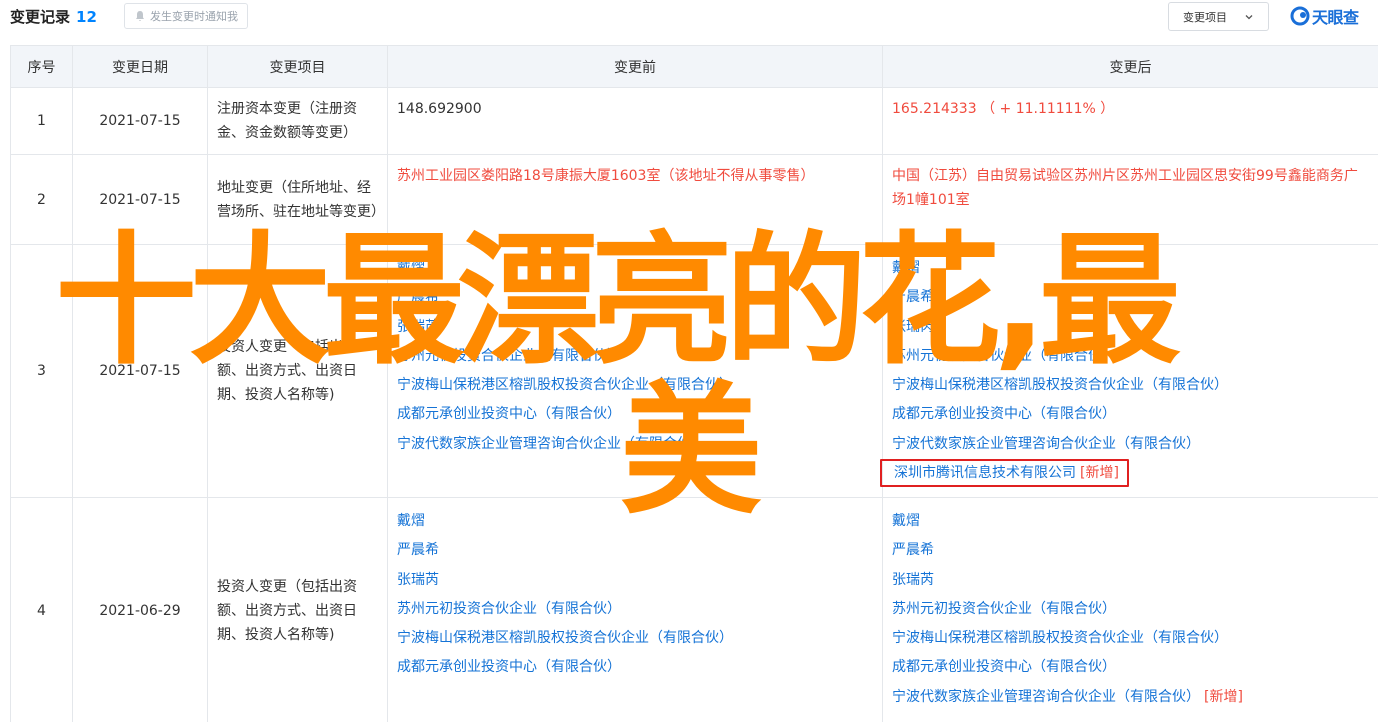 The height and width of the screenshot is (722, 1378). Describe the element at coordinates (140, 609) in the screenshot. I see `row-date: 2021-06-29` at that location.